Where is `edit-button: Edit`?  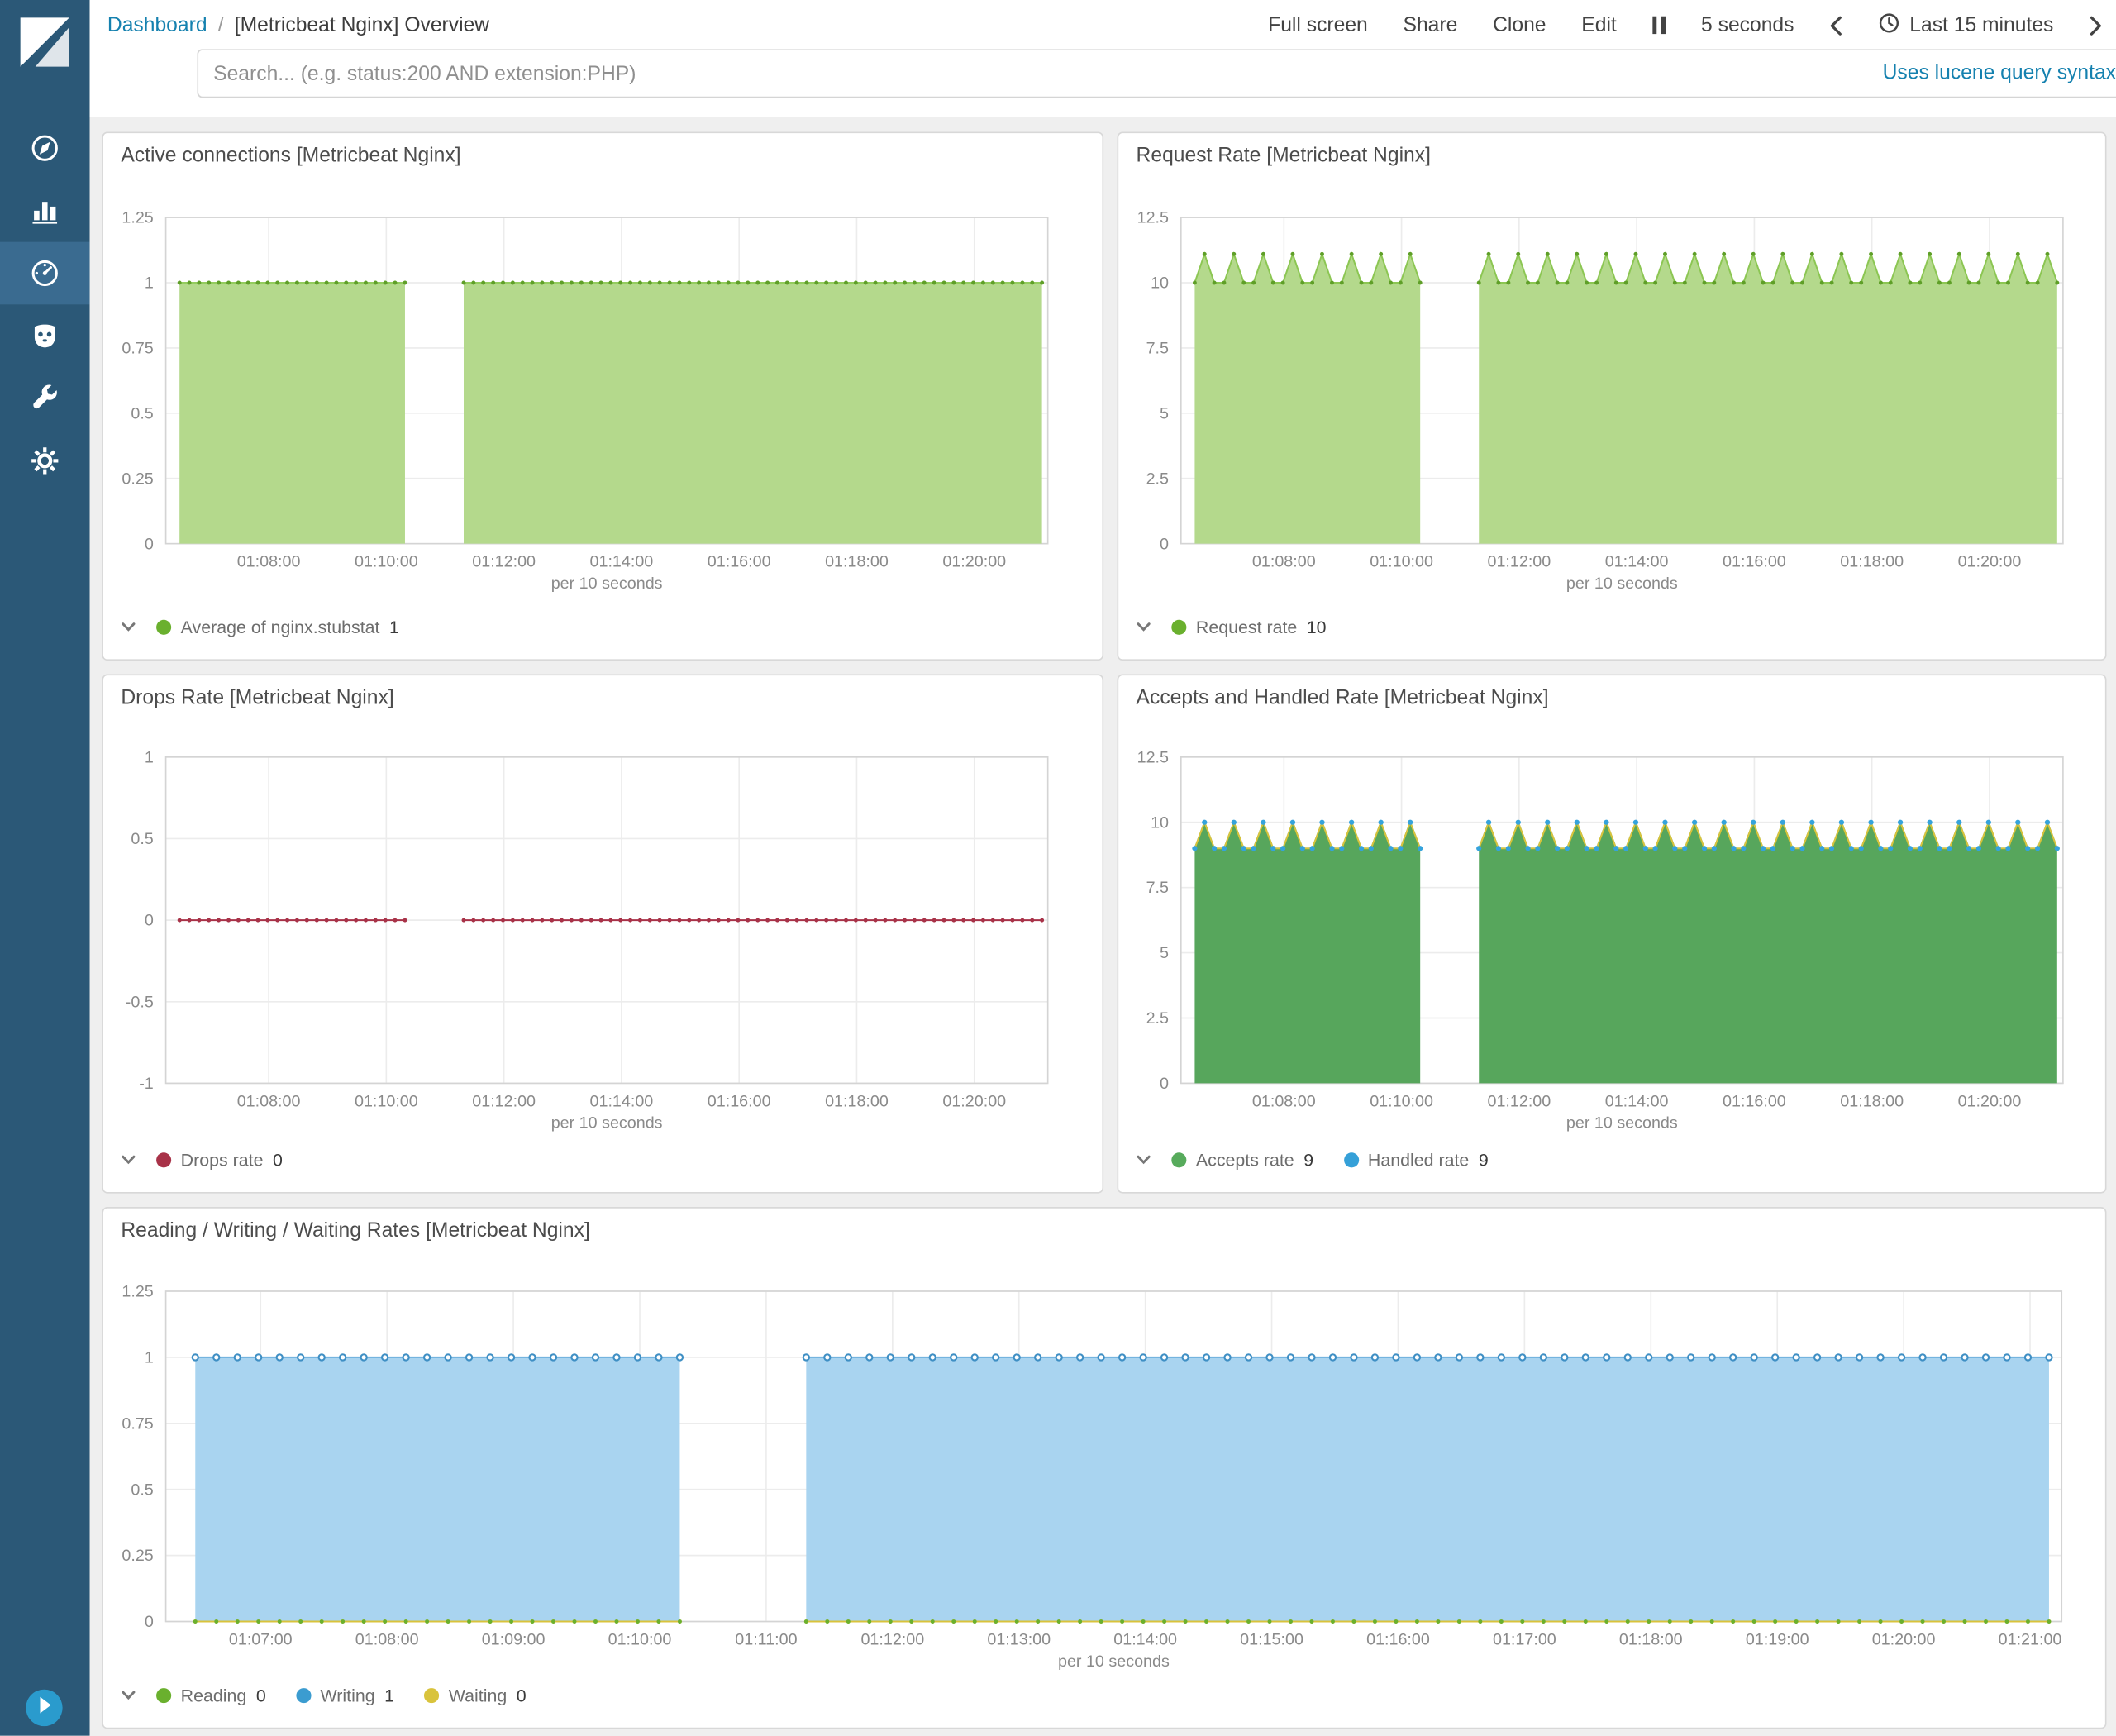
edit-button: Edit is located at coordinates (1599, 24).